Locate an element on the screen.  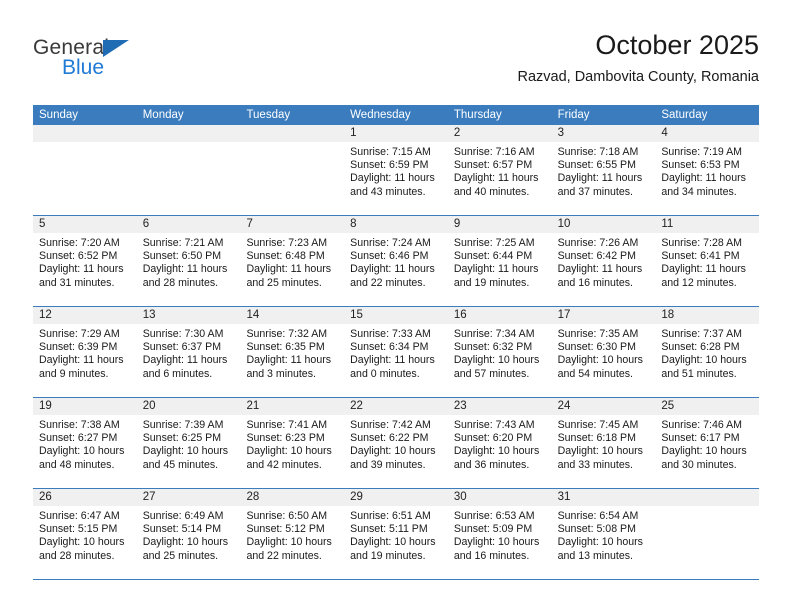
sunset-text: Sunset: 6:44 PM is located at coordinates (493, 256).